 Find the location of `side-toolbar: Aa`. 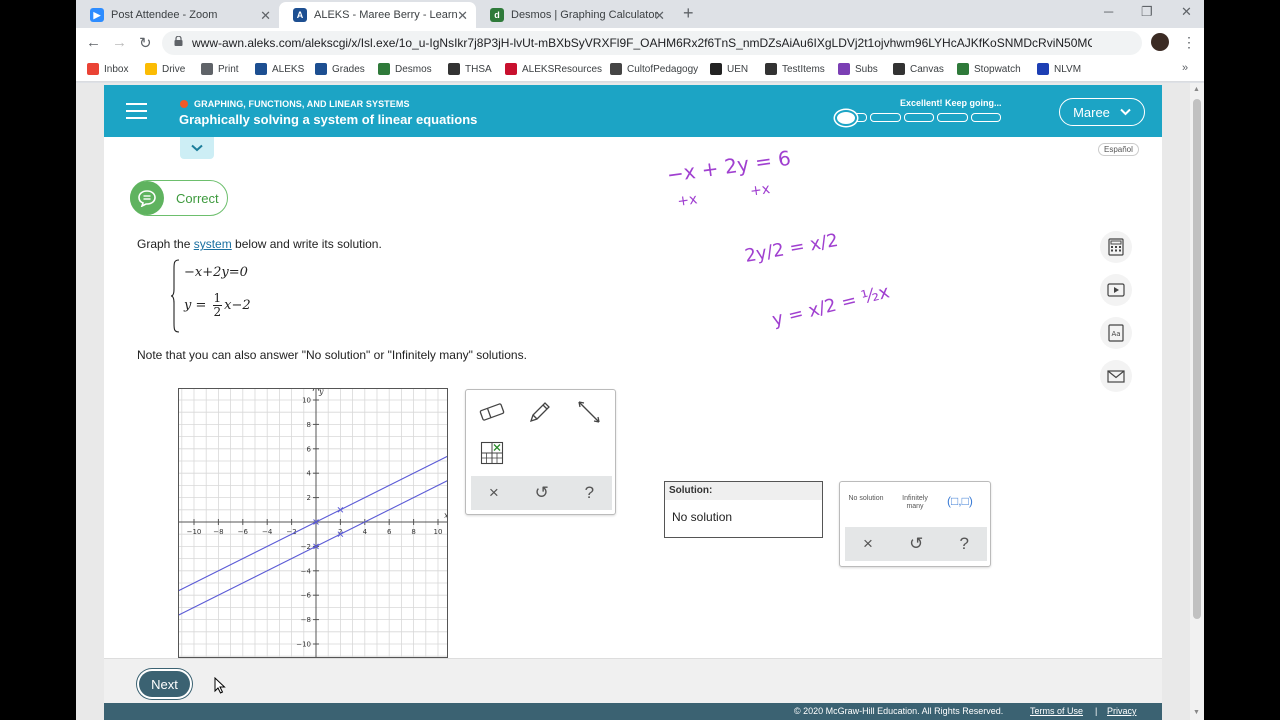

side-toolbar: Aa is located at coordinates (1117, 317).